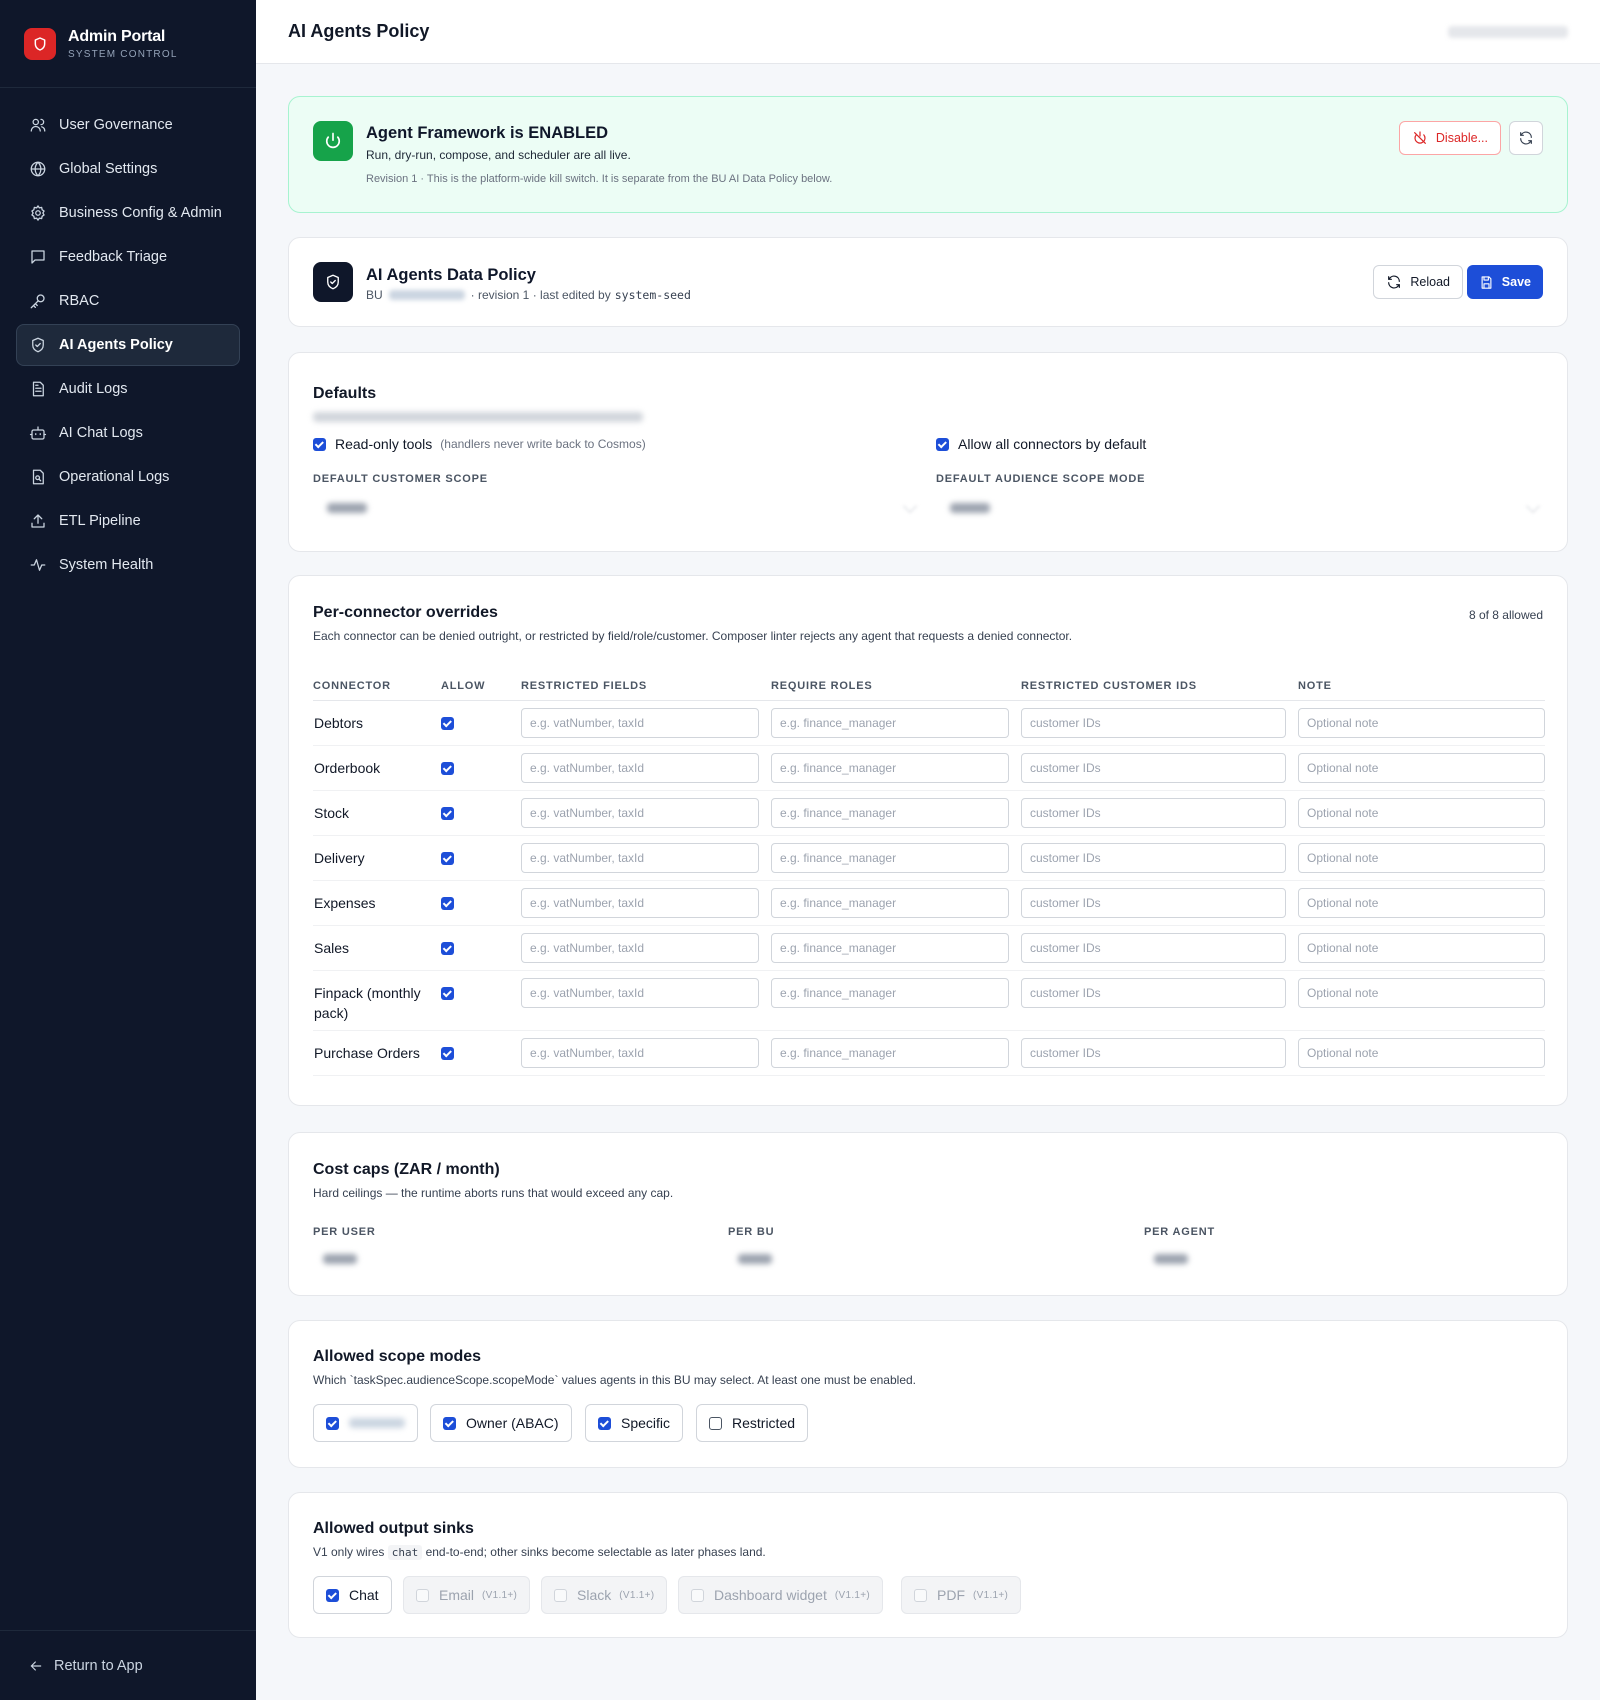  Describe the element at coordinates (128, 1665) in the screenshot. I see `return-to-app-link: Return to App` at that location.